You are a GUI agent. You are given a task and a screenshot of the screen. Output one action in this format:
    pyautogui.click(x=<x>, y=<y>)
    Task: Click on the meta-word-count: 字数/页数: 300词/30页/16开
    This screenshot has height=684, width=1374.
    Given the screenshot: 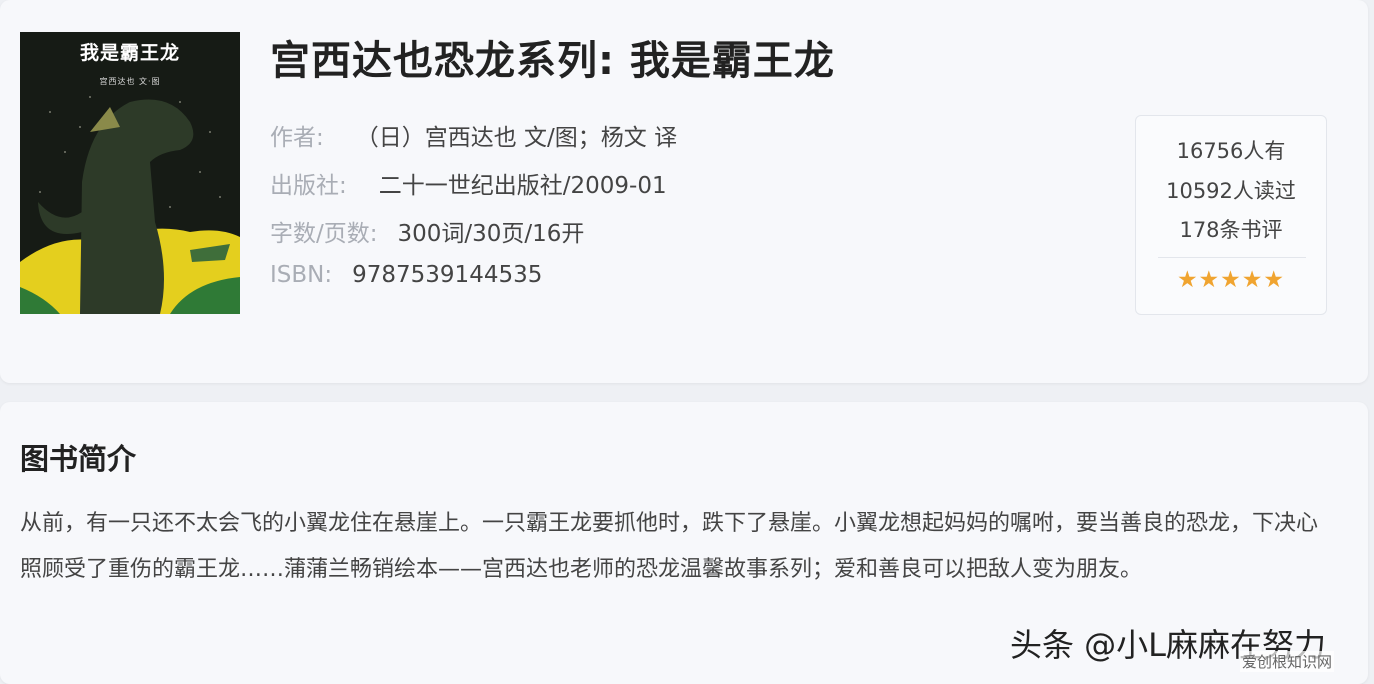 What is the action you would take?
    pyautogui.click(x=427, y=231)
    